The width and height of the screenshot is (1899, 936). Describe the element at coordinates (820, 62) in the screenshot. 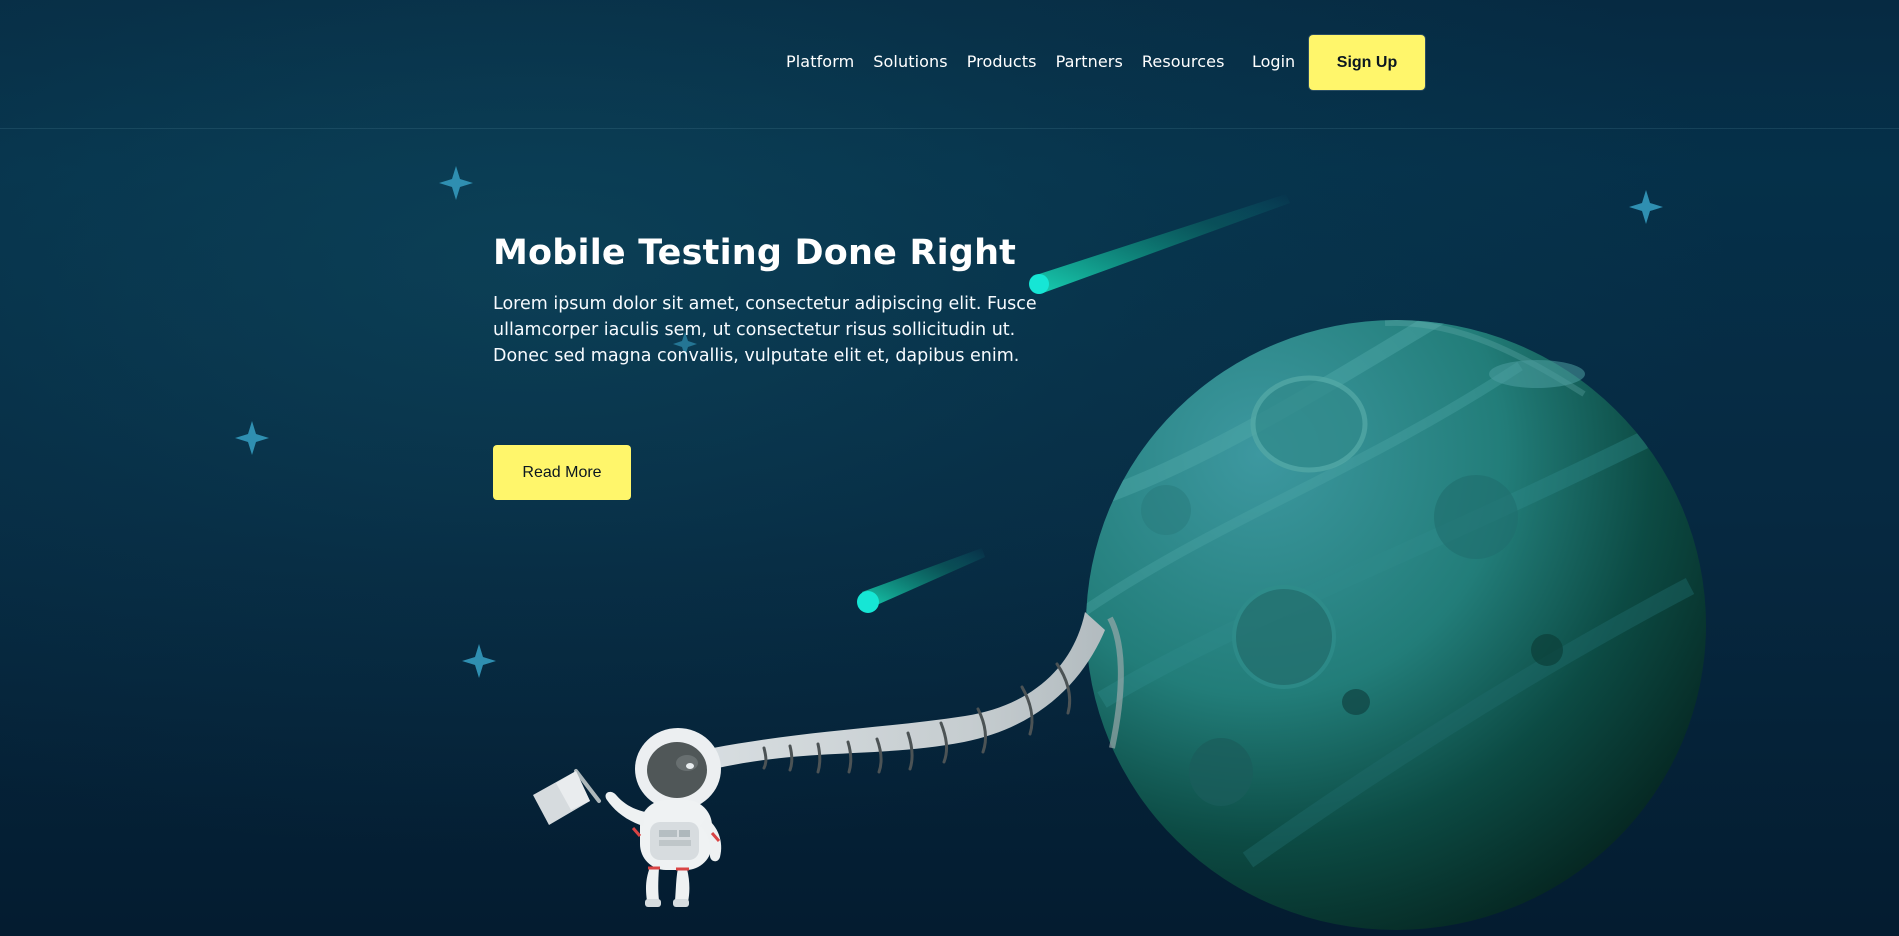

I see `nav-platform: Platform` at that location.